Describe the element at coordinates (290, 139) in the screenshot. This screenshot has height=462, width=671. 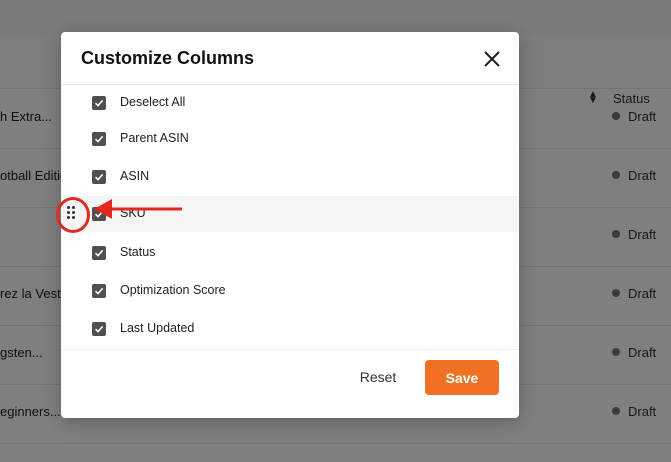
I see `column-item-parent-asin: Parent ASIN` at that location.